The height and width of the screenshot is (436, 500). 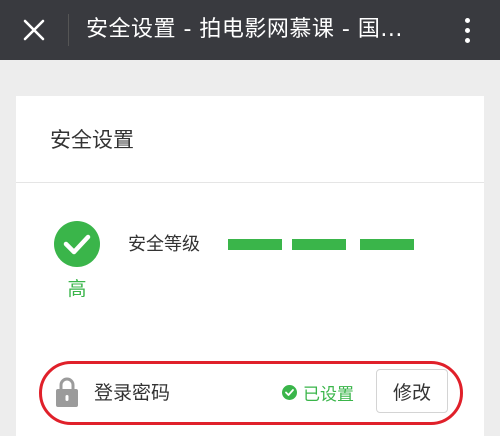 What do you see at coordinates (467, 20) in the screenshot?
I see `more-vertical-icon` at bounding box center [467, 20].